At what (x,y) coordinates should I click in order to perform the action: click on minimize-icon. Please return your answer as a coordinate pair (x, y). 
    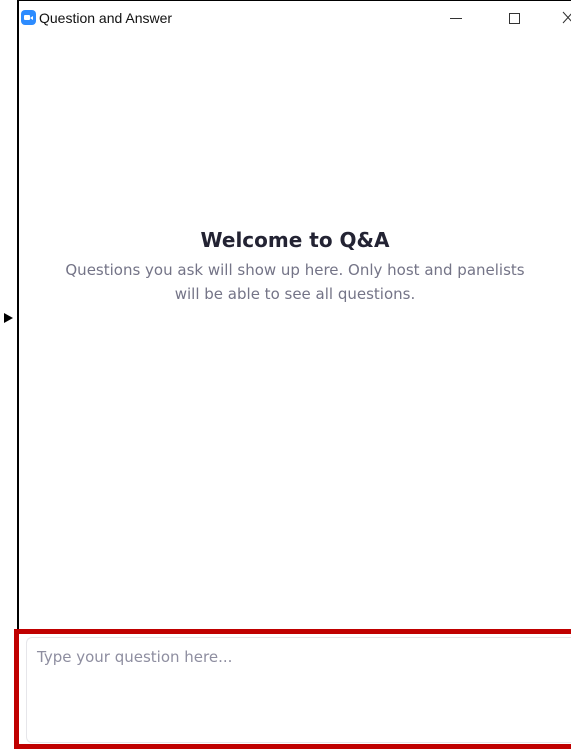
    Looking at the image, I should click on (456, 18).